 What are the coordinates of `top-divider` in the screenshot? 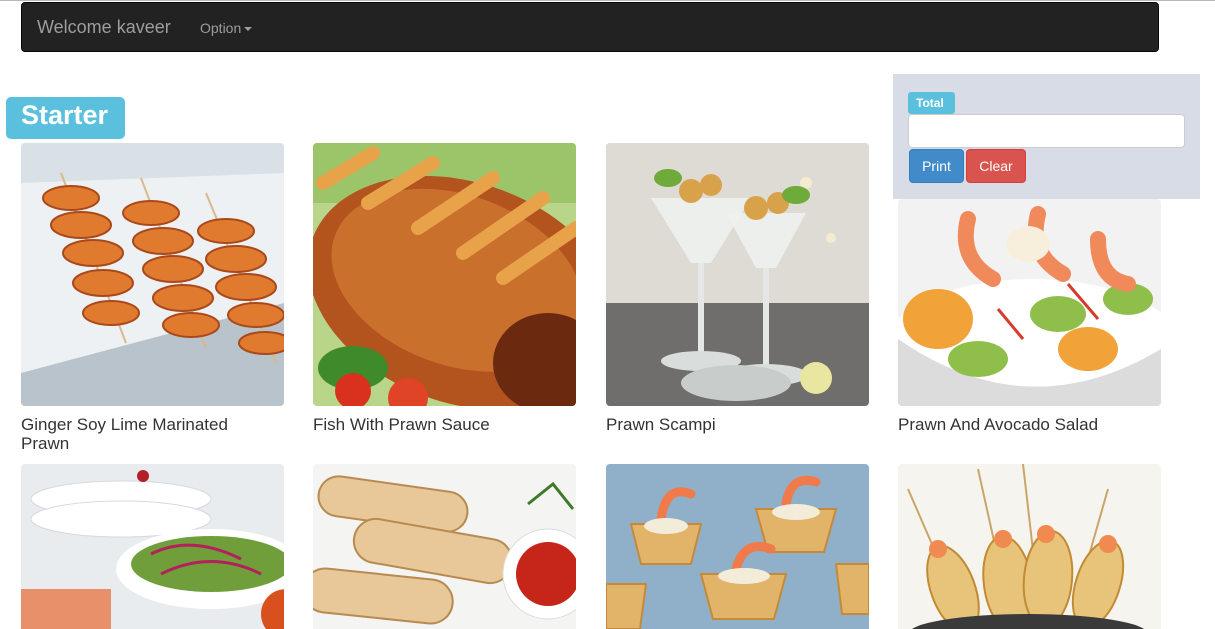 It's located at (607, 0).